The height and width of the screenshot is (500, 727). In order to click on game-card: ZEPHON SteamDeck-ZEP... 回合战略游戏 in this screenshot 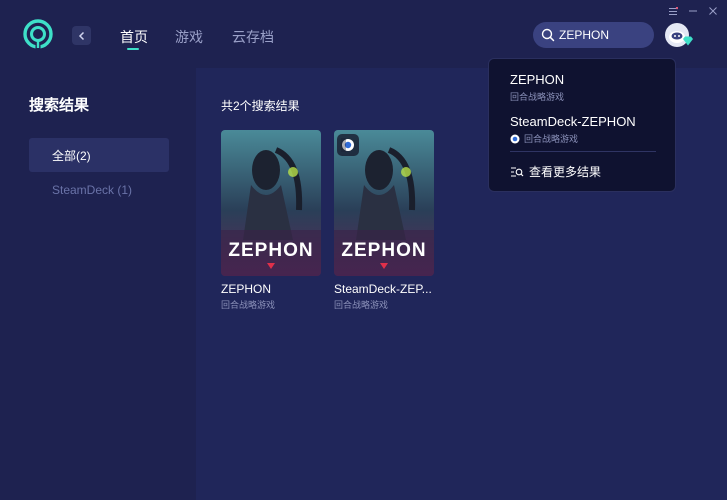, I will do `click(384, 220)`.